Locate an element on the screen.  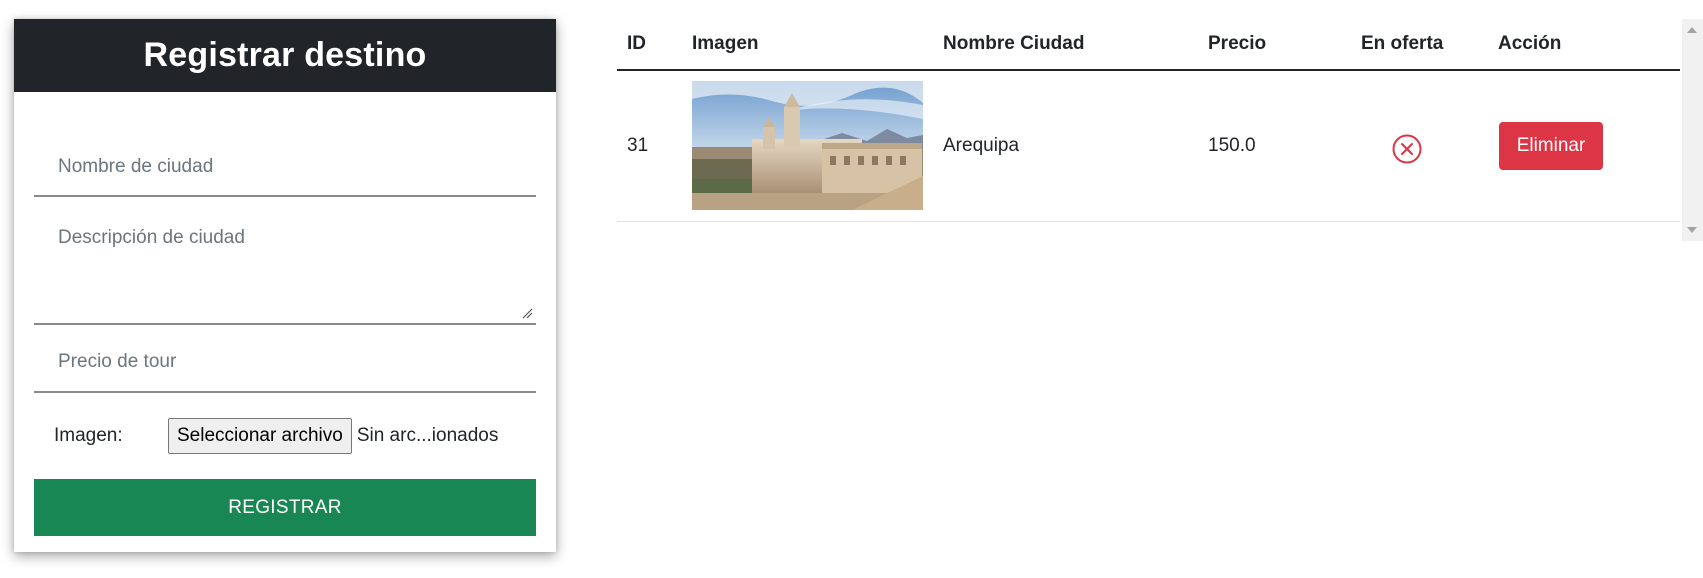
city-description-placeholder: Descripción de ciudad is located at coordinates (151, 237).